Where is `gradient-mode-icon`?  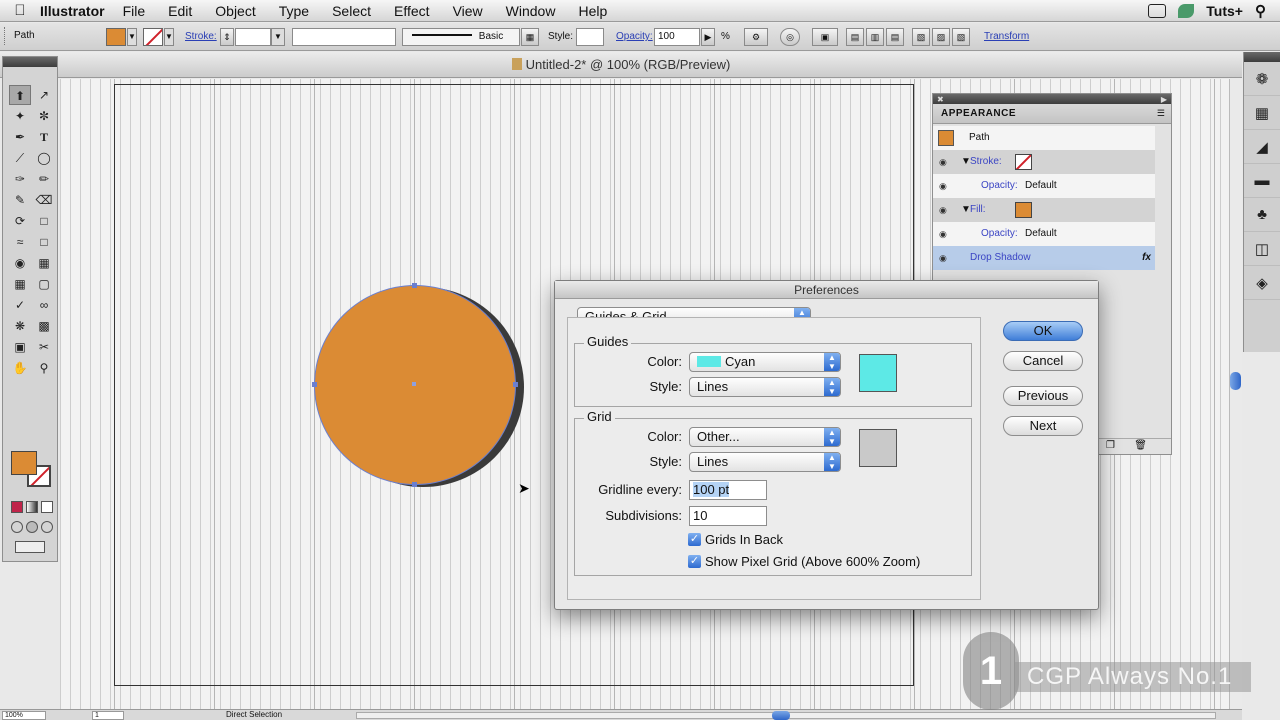 gradient-mode-icon is located at coordinates (32, 507).